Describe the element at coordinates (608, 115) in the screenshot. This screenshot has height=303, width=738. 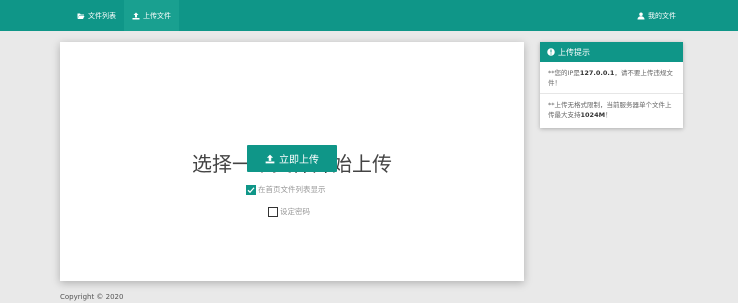
I see `tip-size-suffix: ！` at that location.